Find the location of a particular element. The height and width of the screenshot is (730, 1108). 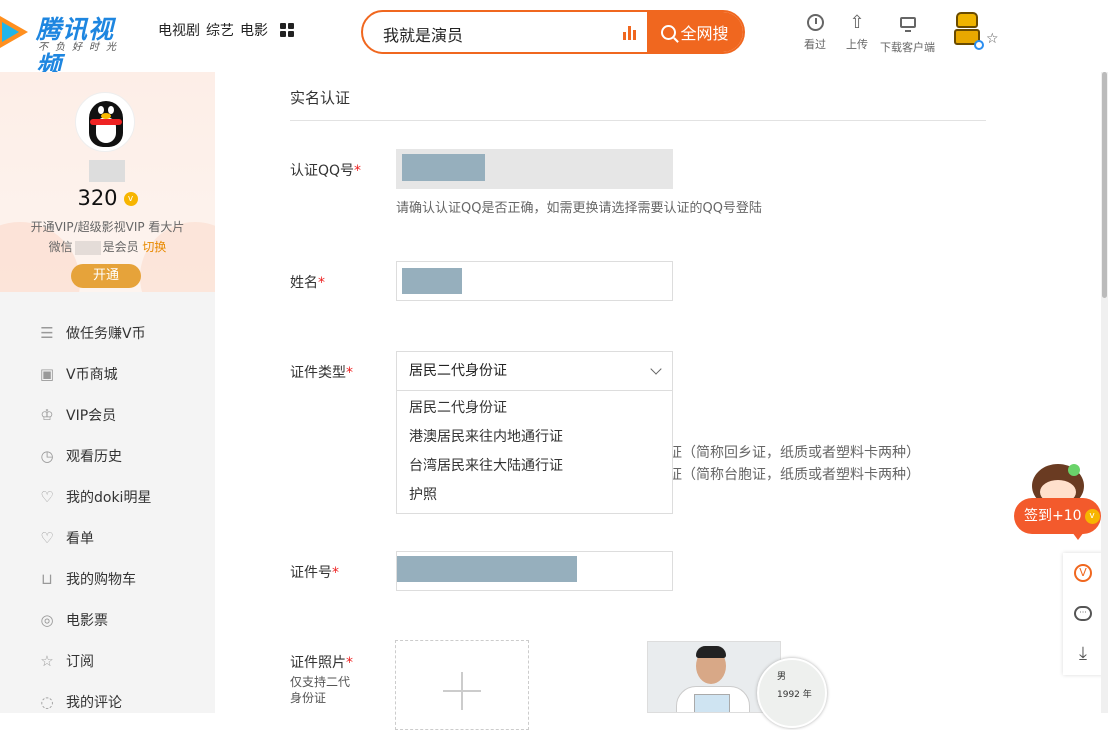

sidebar-item-label: 我的评论 is located at coordinates (94, 702).